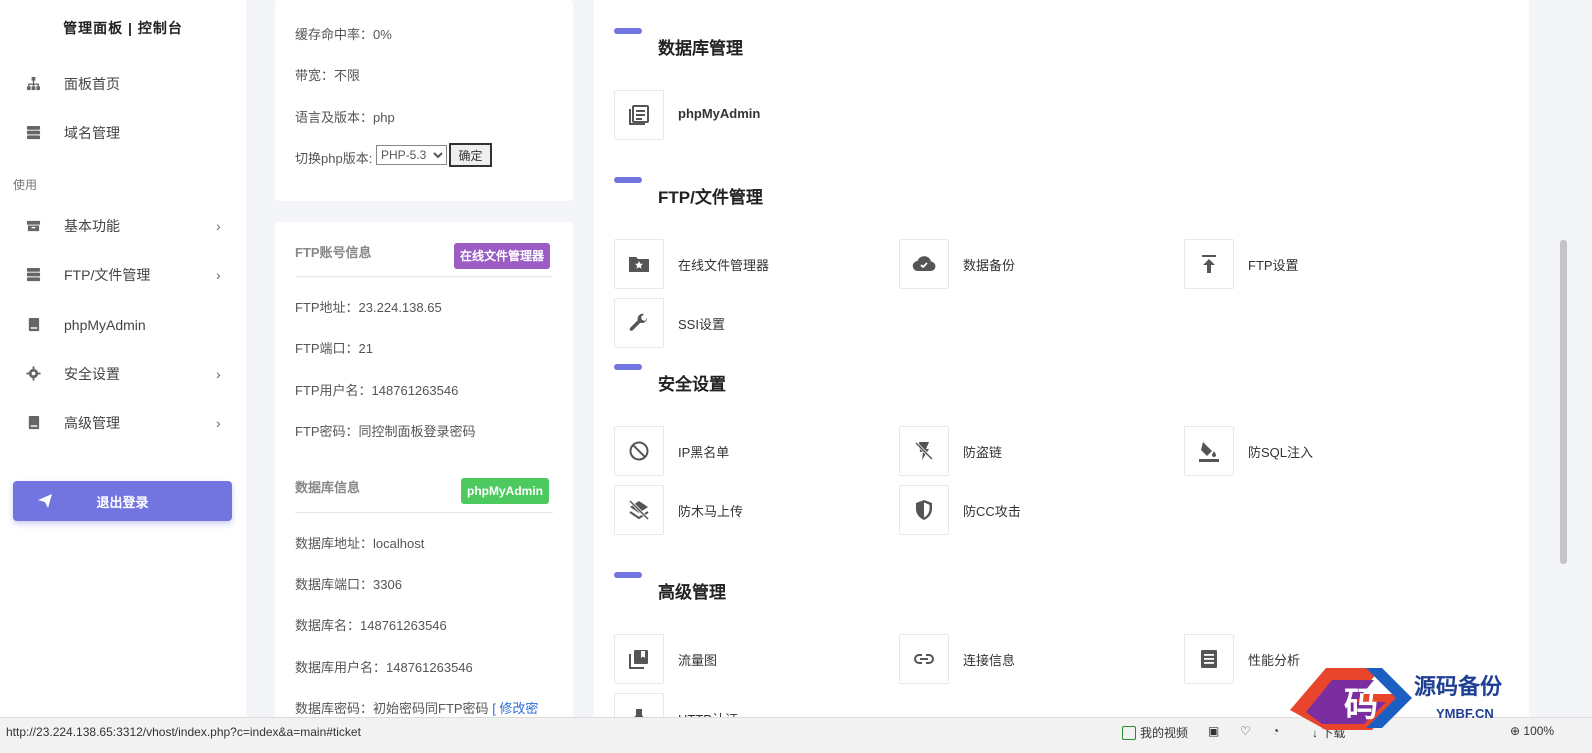 Image resolution: width=1592 pixels, height=753 pixels. I want to click on my-video-label: 我的视频, so click(1164, 733).